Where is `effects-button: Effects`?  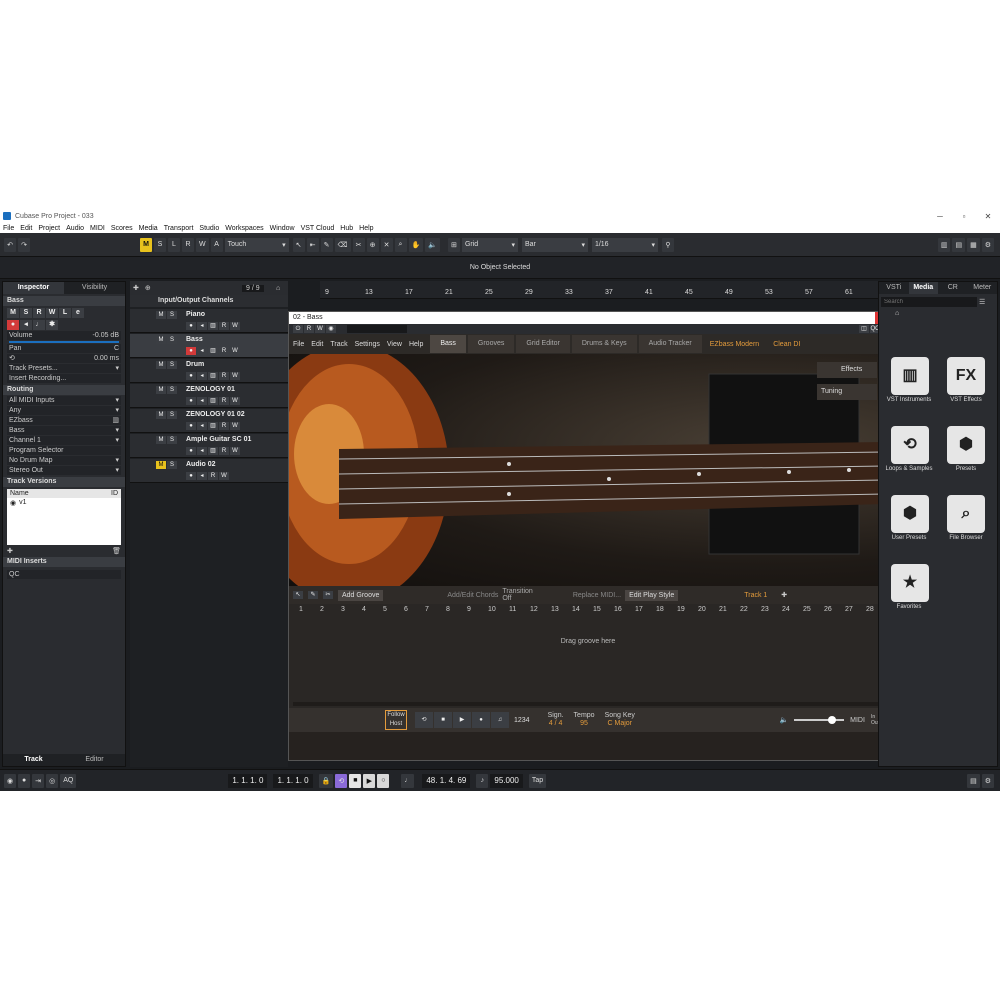
effects-button: Effects is located at coordinates (847, 370).